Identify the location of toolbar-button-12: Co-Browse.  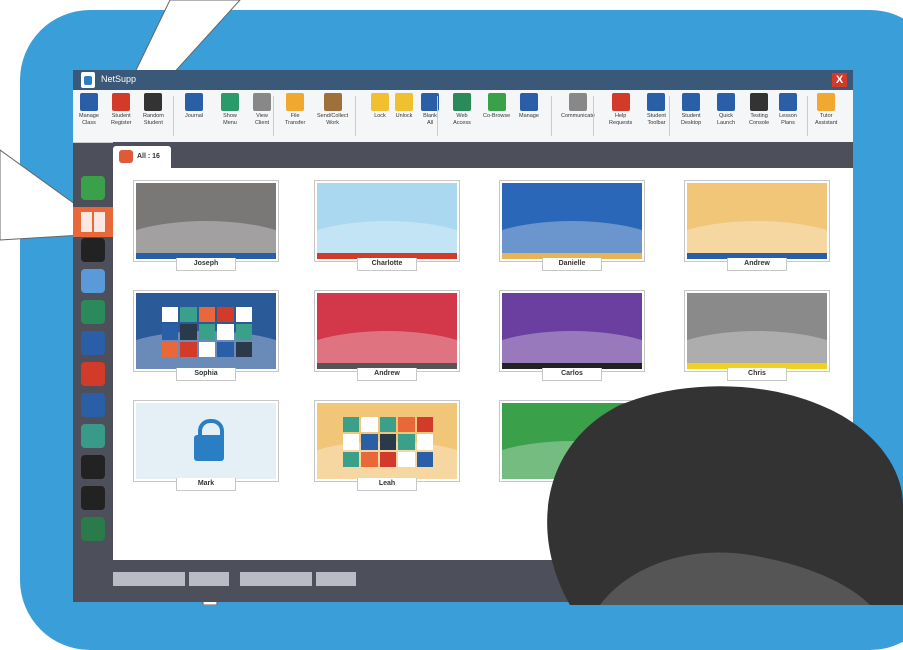
(496, 106).